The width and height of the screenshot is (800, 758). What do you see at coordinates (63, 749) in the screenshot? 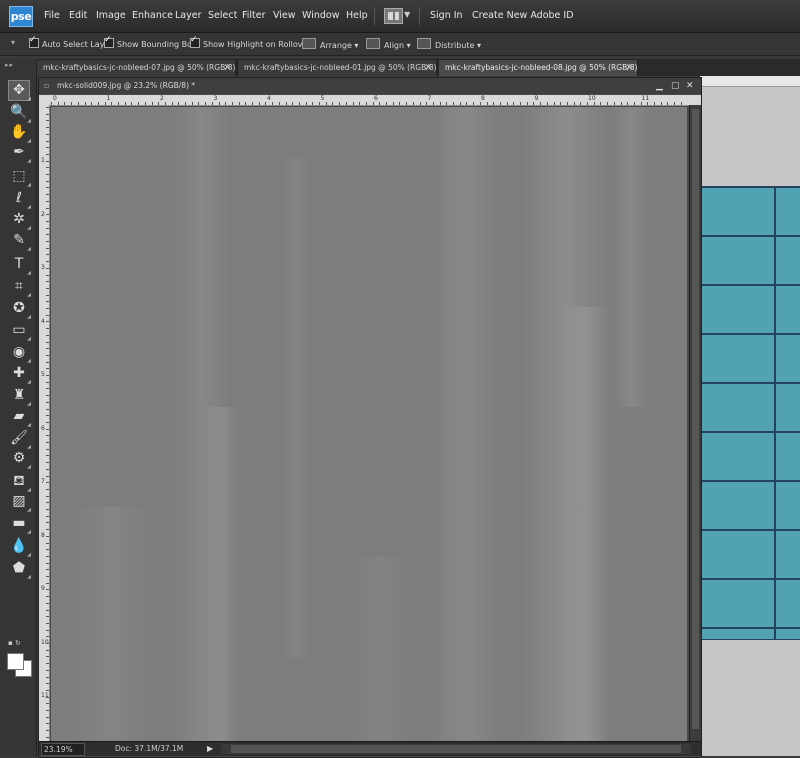
I see `zoom-field: 23.19%` at bounding box center [63, 749].